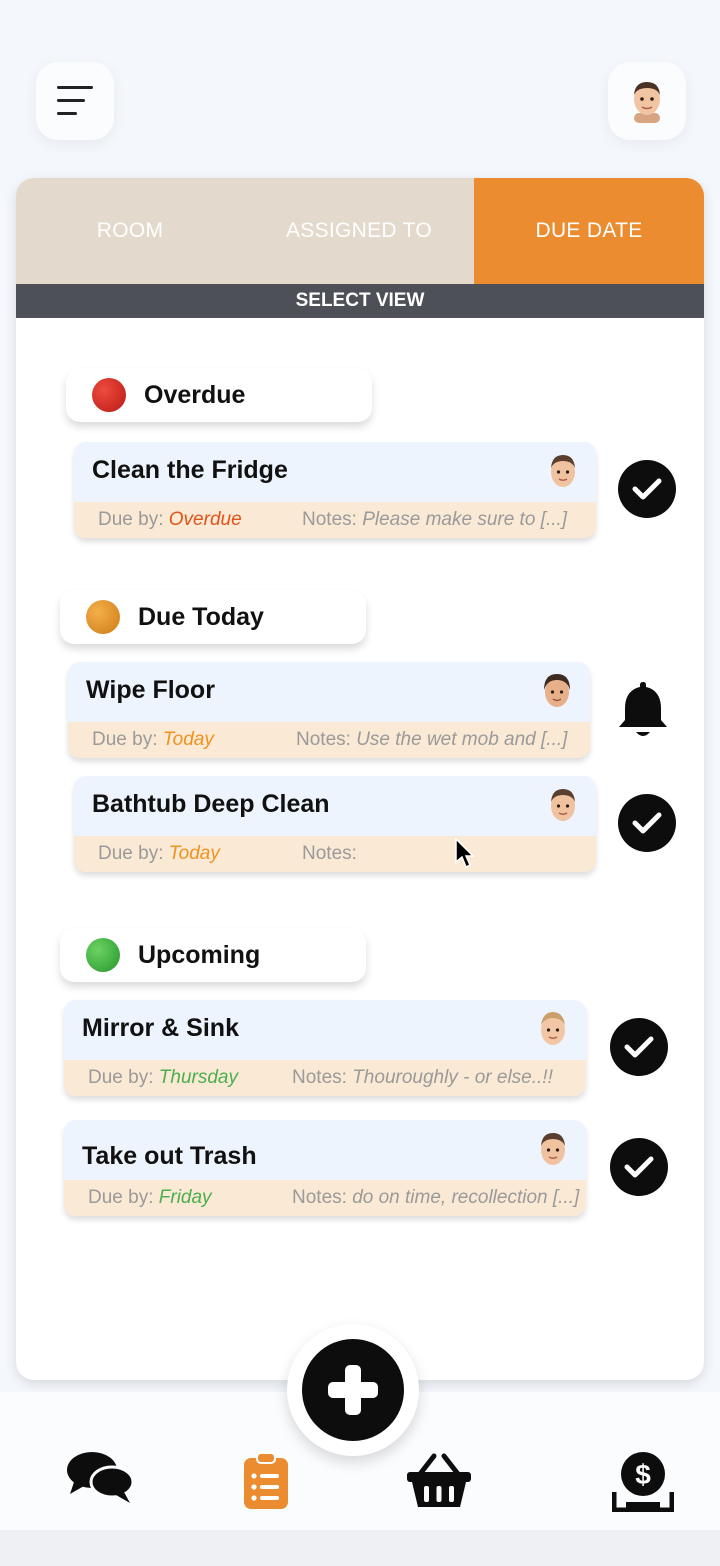  I want to click on menu-icon, so click(75, 101).